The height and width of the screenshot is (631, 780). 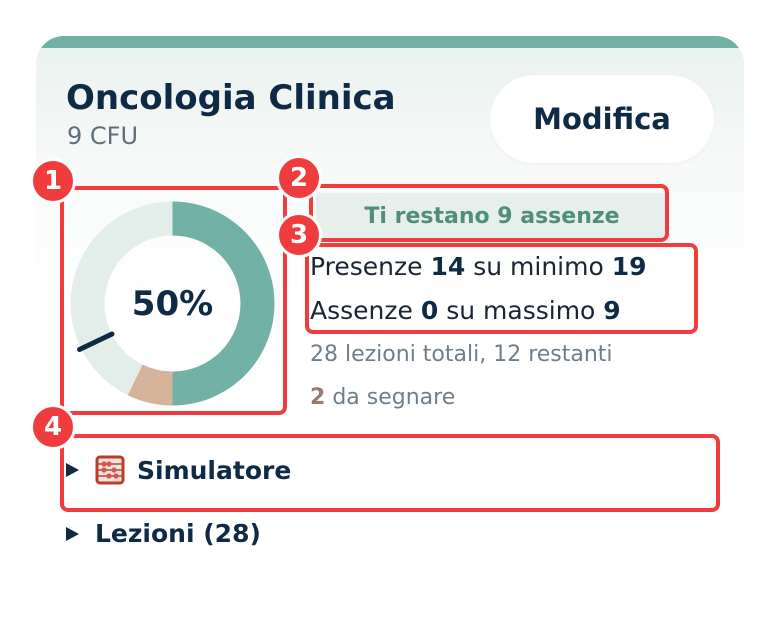 What do you see at coordinates (53, 181) in the screenshot?
I see `annotation-badge-1: 1` at bounding box center [53, 181].